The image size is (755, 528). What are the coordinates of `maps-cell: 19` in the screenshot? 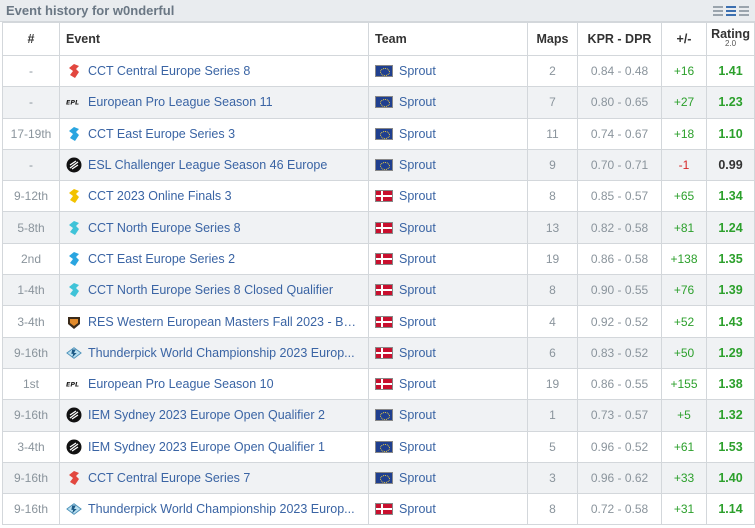 It's located at (552, 384).